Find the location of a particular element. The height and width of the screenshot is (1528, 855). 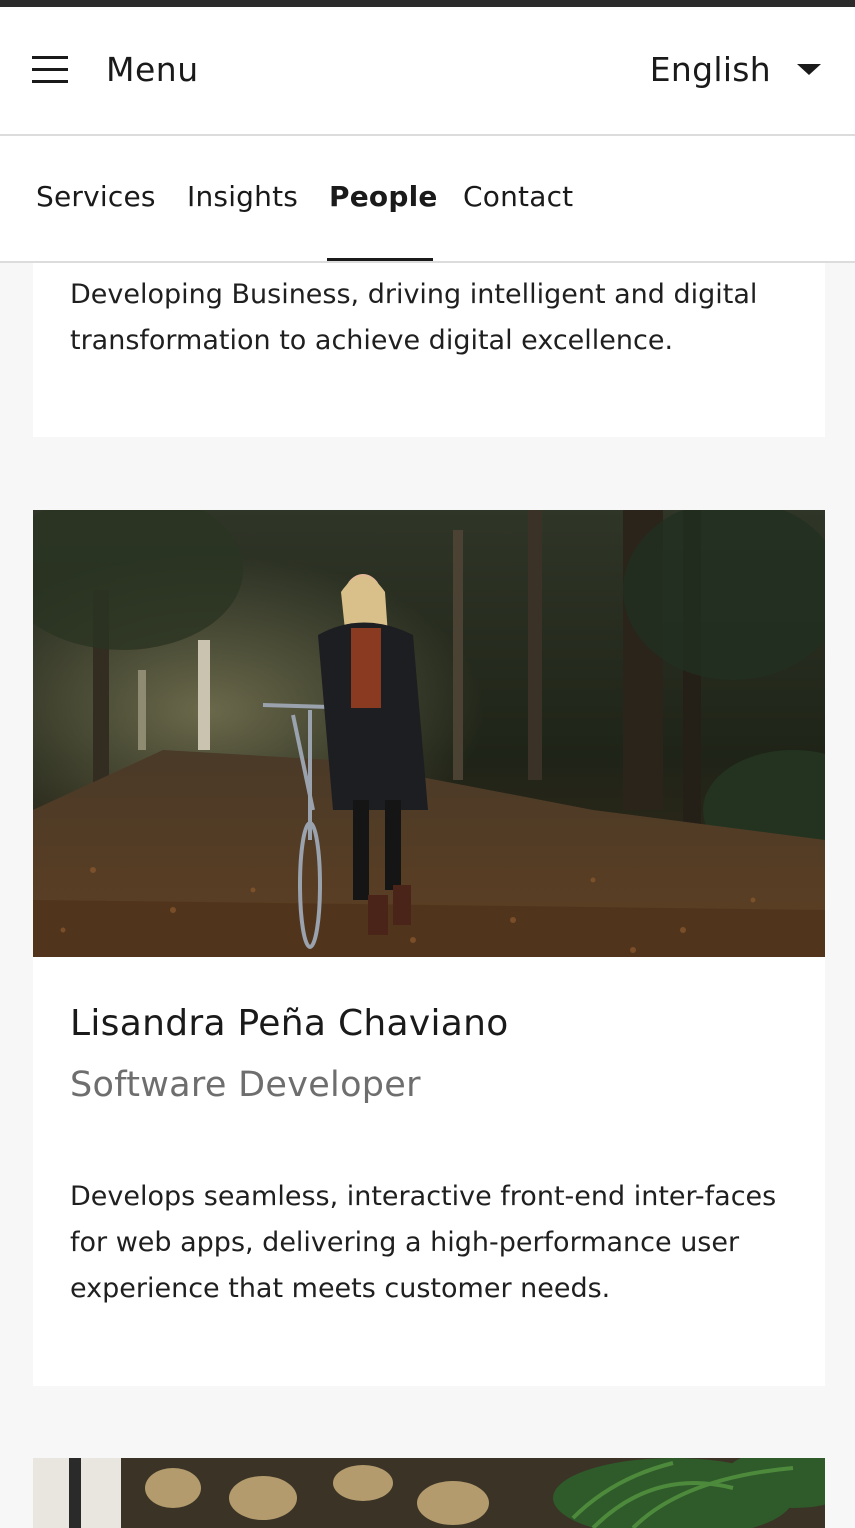

language-selector: English is located at coordinates (735, 69).